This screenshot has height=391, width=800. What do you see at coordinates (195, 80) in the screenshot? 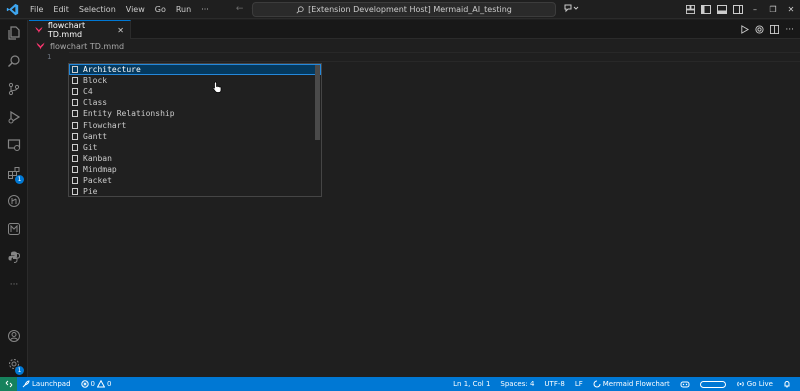
I see `suggestion-item: Block` at bounding box center [195, 80].